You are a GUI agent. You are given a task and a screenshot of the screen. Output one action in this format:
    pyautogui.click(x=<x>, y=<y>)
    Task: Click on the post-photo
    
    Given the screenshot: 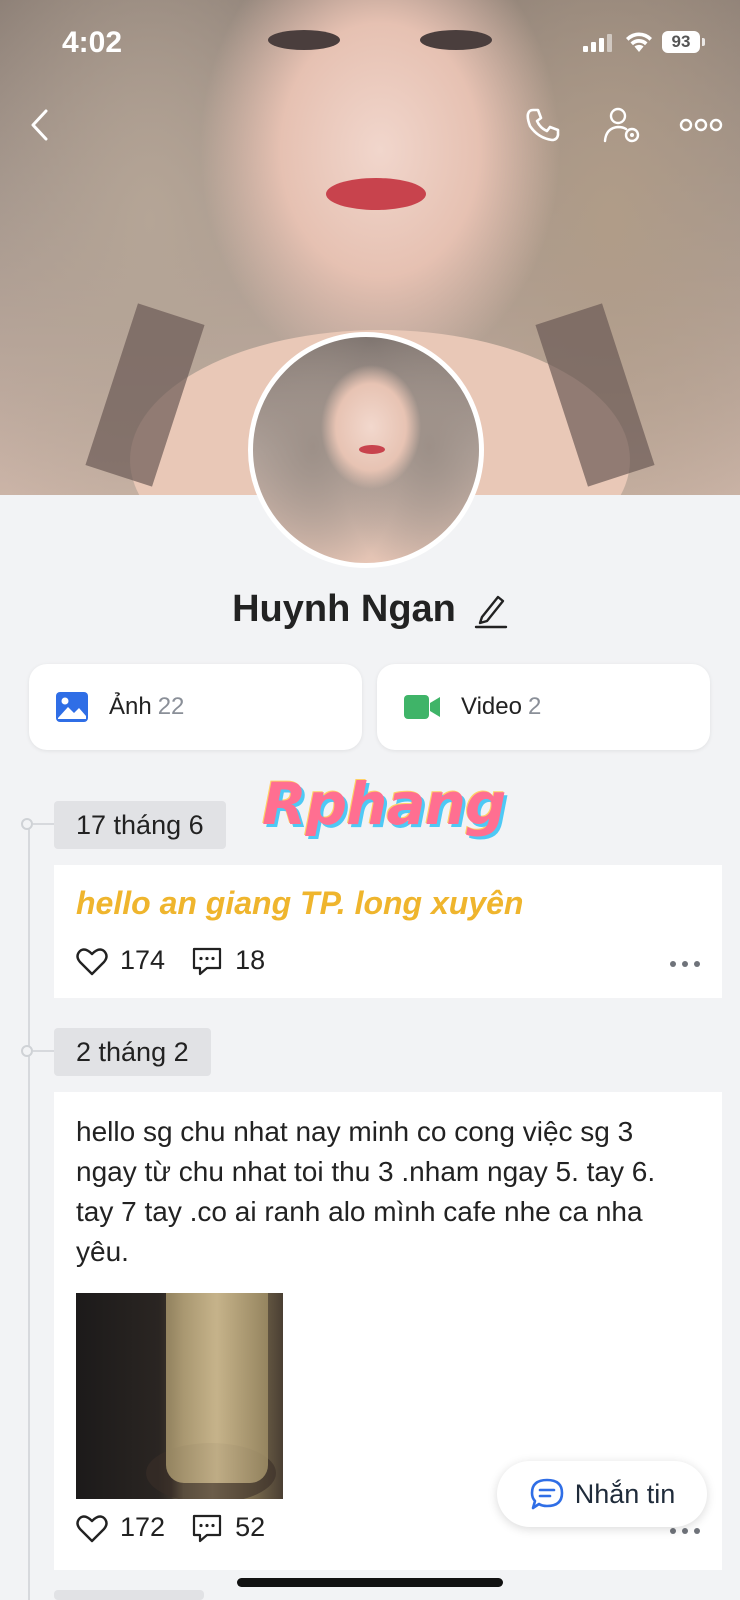 What is the action you would take?
    pyautogui.click(x=179, y=1396)
    